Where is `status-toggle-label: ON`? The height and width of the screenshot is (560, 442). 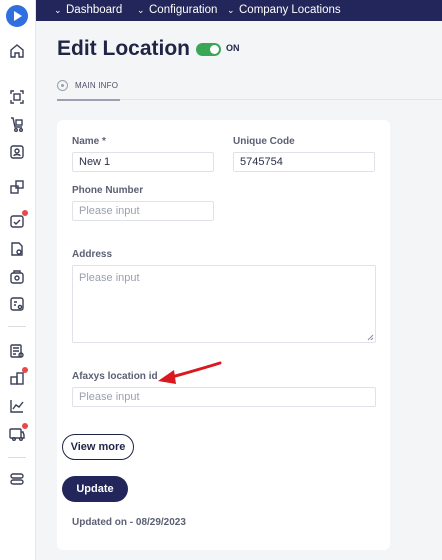 status-toggle-label: ON is located at coordinates (233, 48).